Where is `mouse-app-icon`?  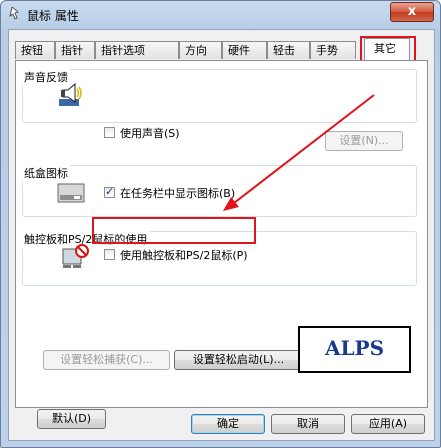
mouse-app-icon is located at coordinates (14, 13).